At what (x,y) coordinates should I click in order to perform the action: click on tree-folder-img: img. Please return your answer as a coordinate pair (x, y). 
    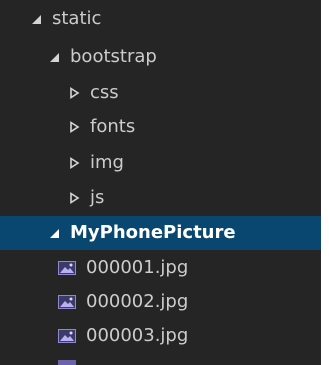
    Looking at the image, I should click on (160, 163).